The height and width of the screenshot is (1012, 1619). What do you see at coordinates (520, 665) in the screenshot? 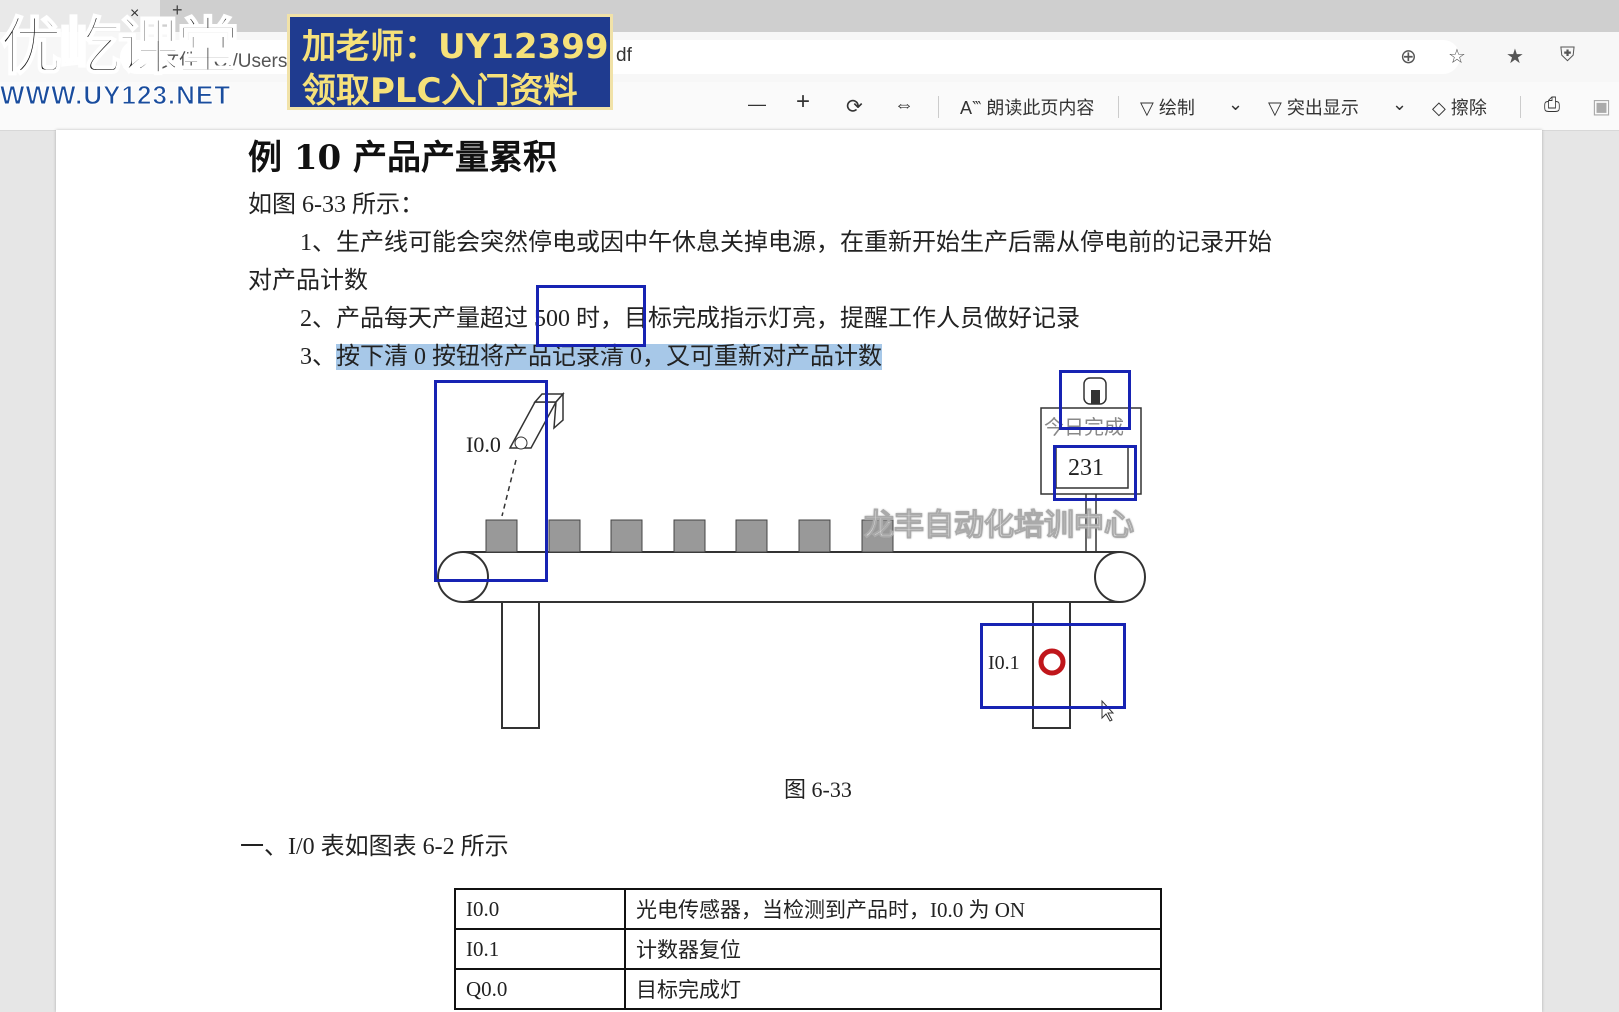
I see `left-leg` at bounding box center [520, 665].